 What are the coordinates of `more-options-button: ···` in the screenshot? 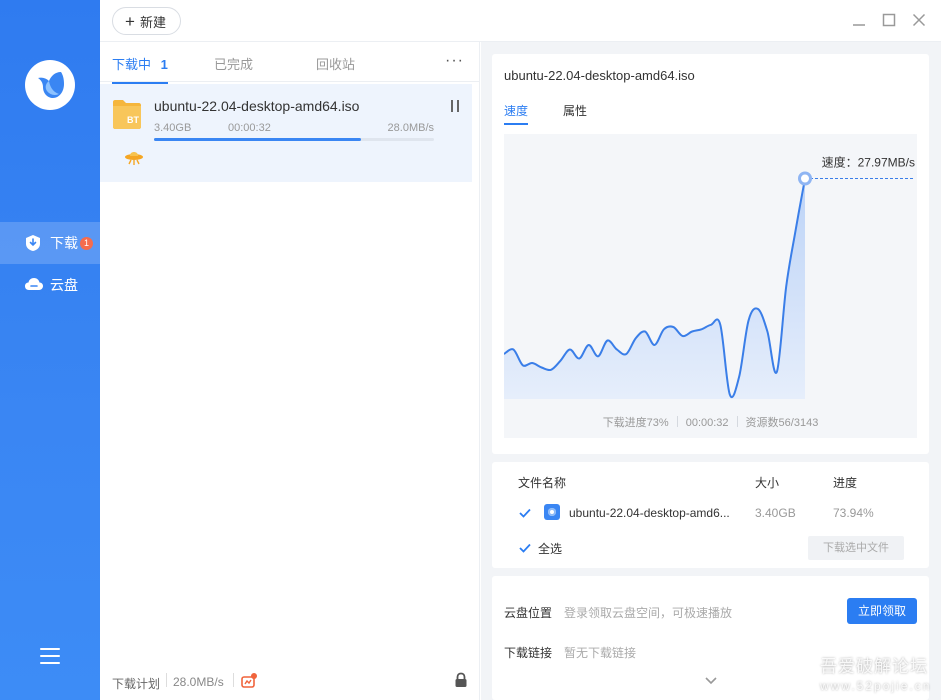 It's located at (454, 61).